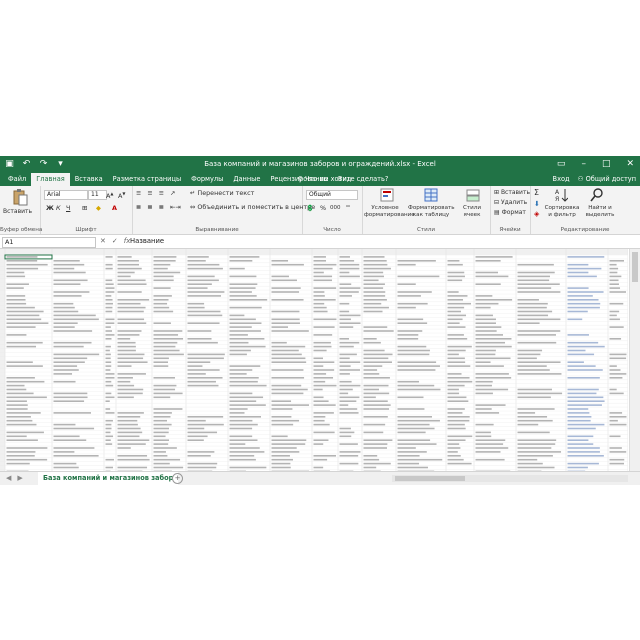  I want to click on fill-icon: ⬇, so click(537, 204).